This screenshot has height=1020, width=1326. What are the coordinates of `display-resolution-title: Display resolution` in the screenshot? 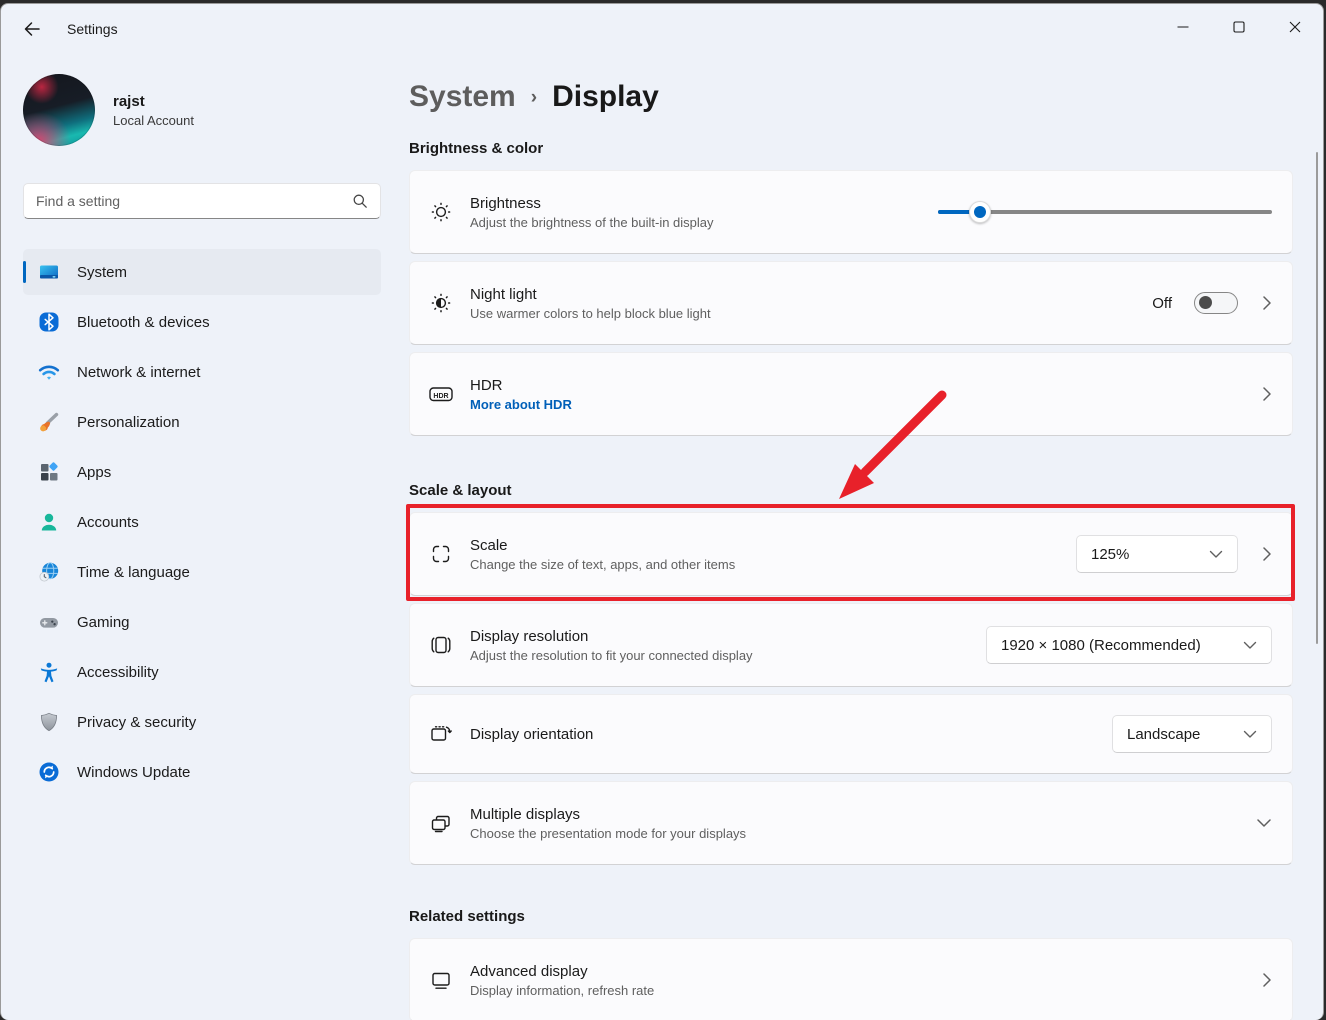 It's located at (529, 636).